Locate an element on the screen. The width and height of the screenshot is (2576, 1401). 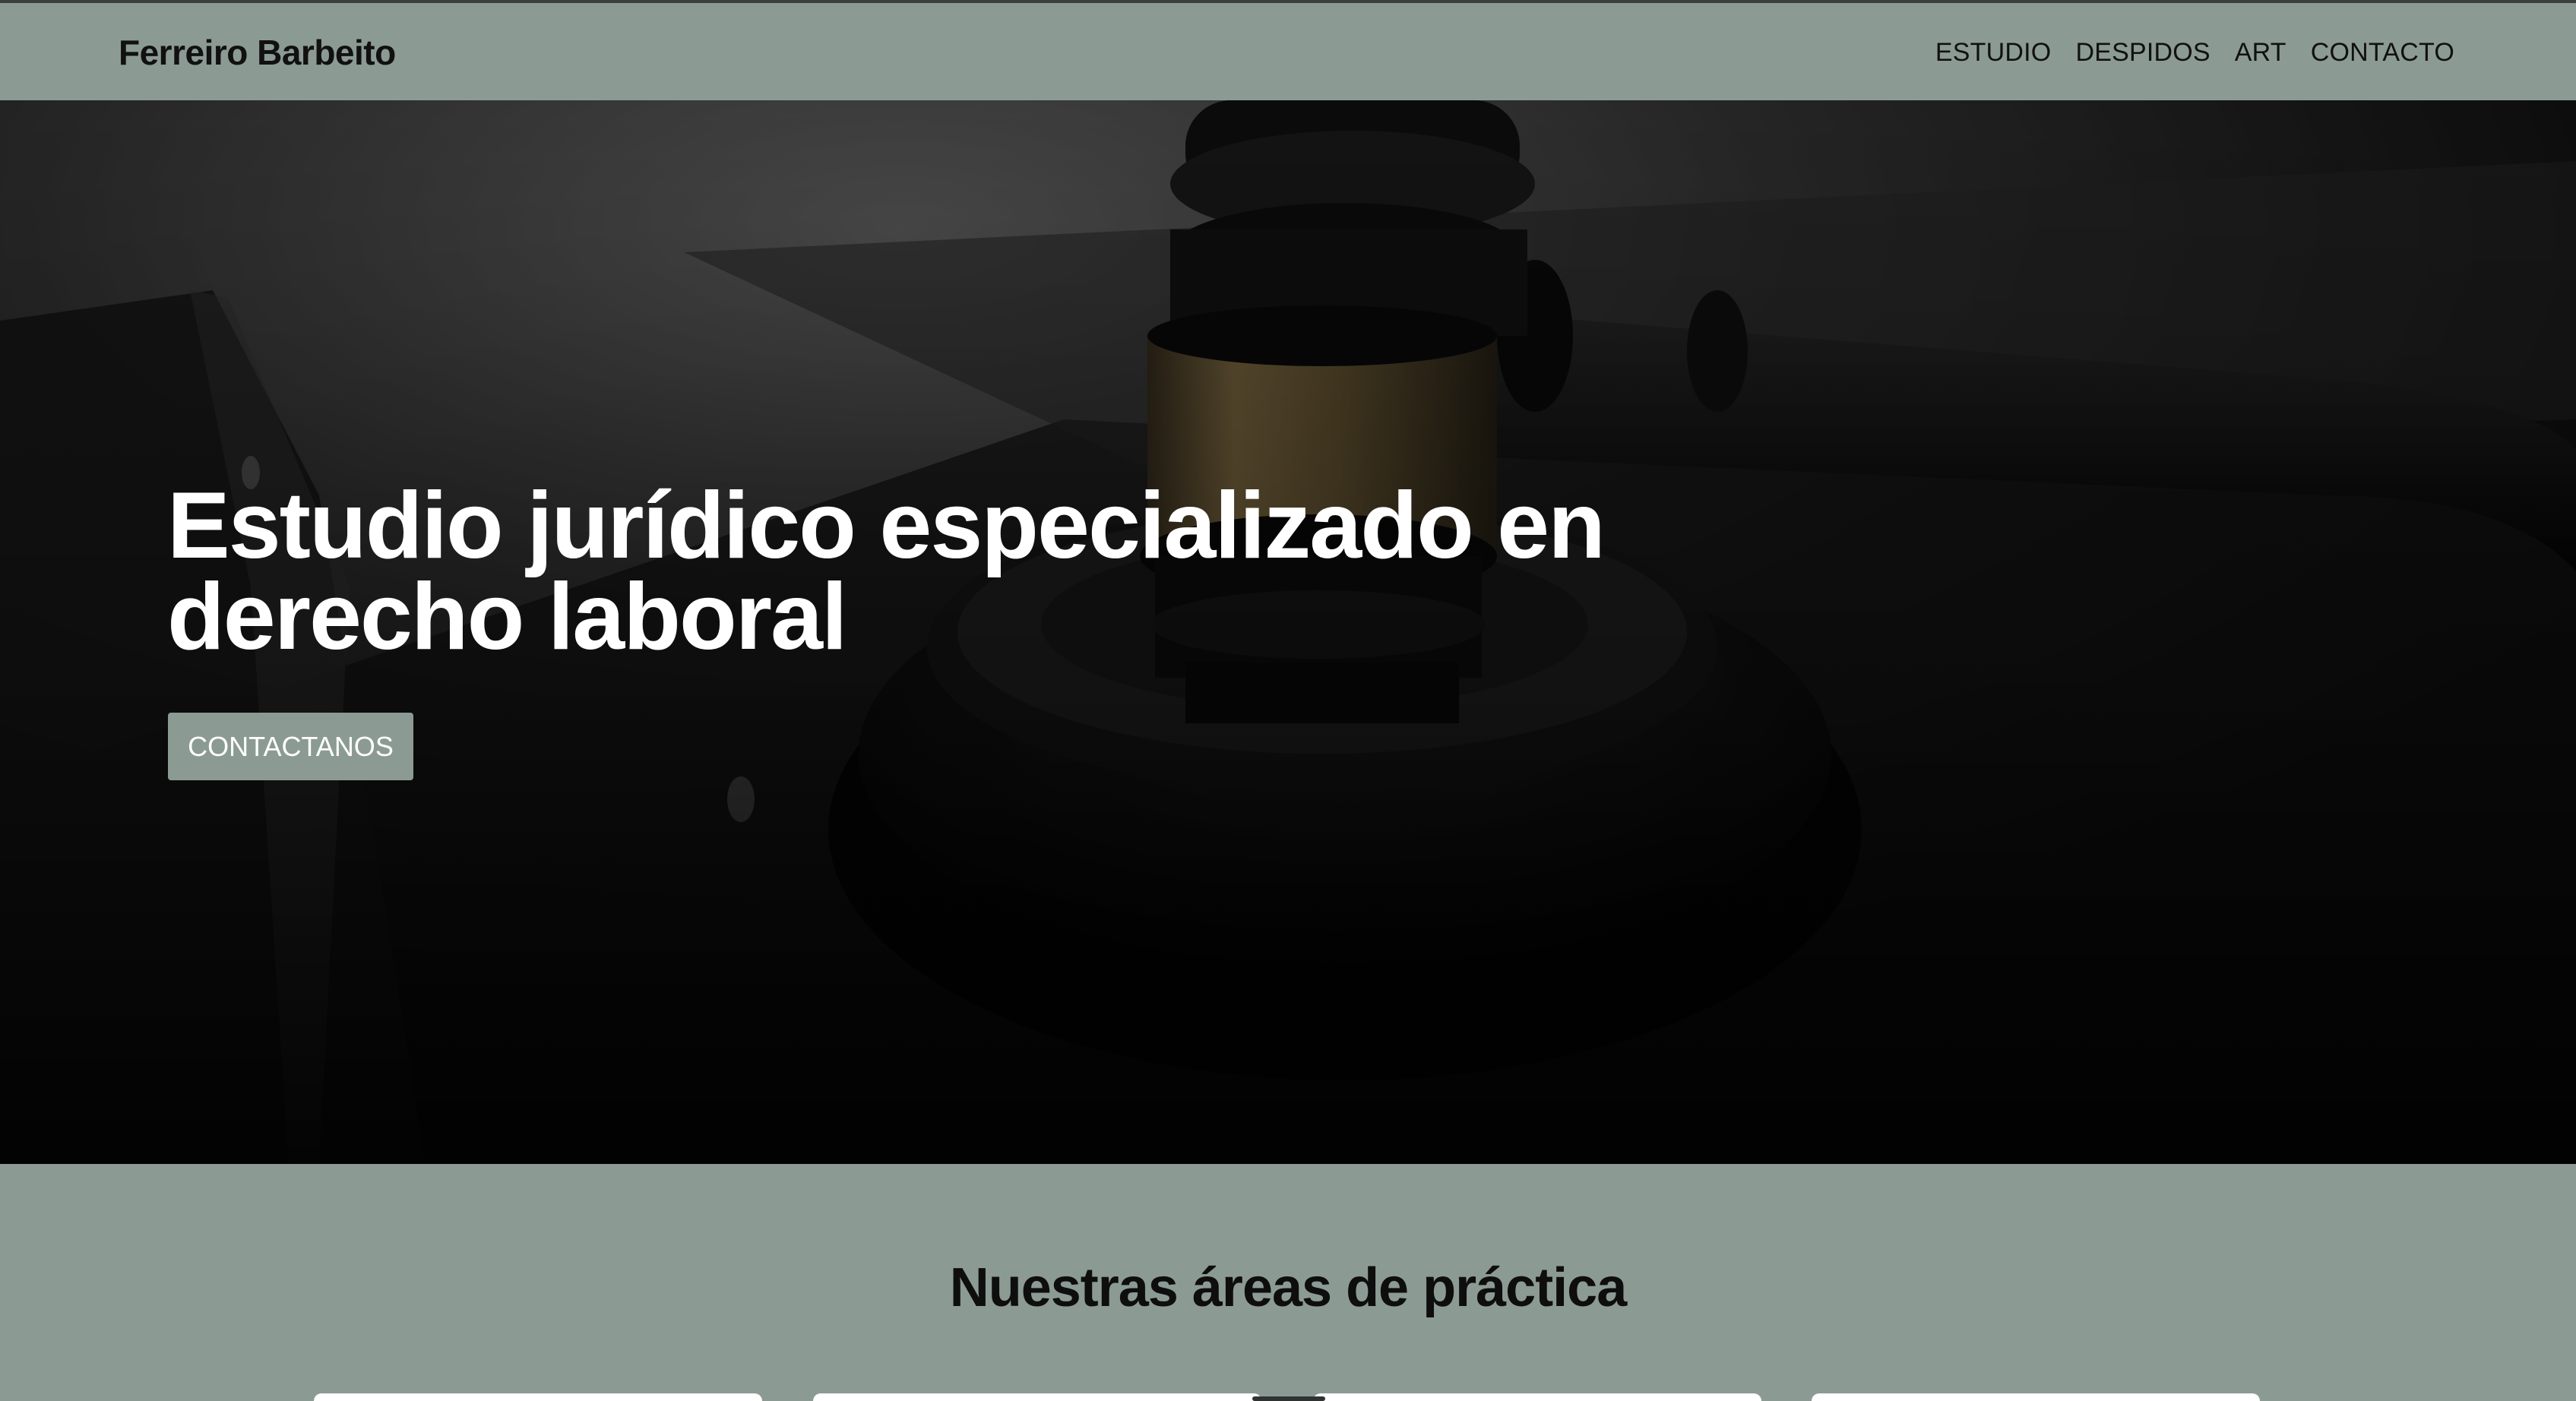
nav-link-art: ART is located at coordinates (2260, 53).